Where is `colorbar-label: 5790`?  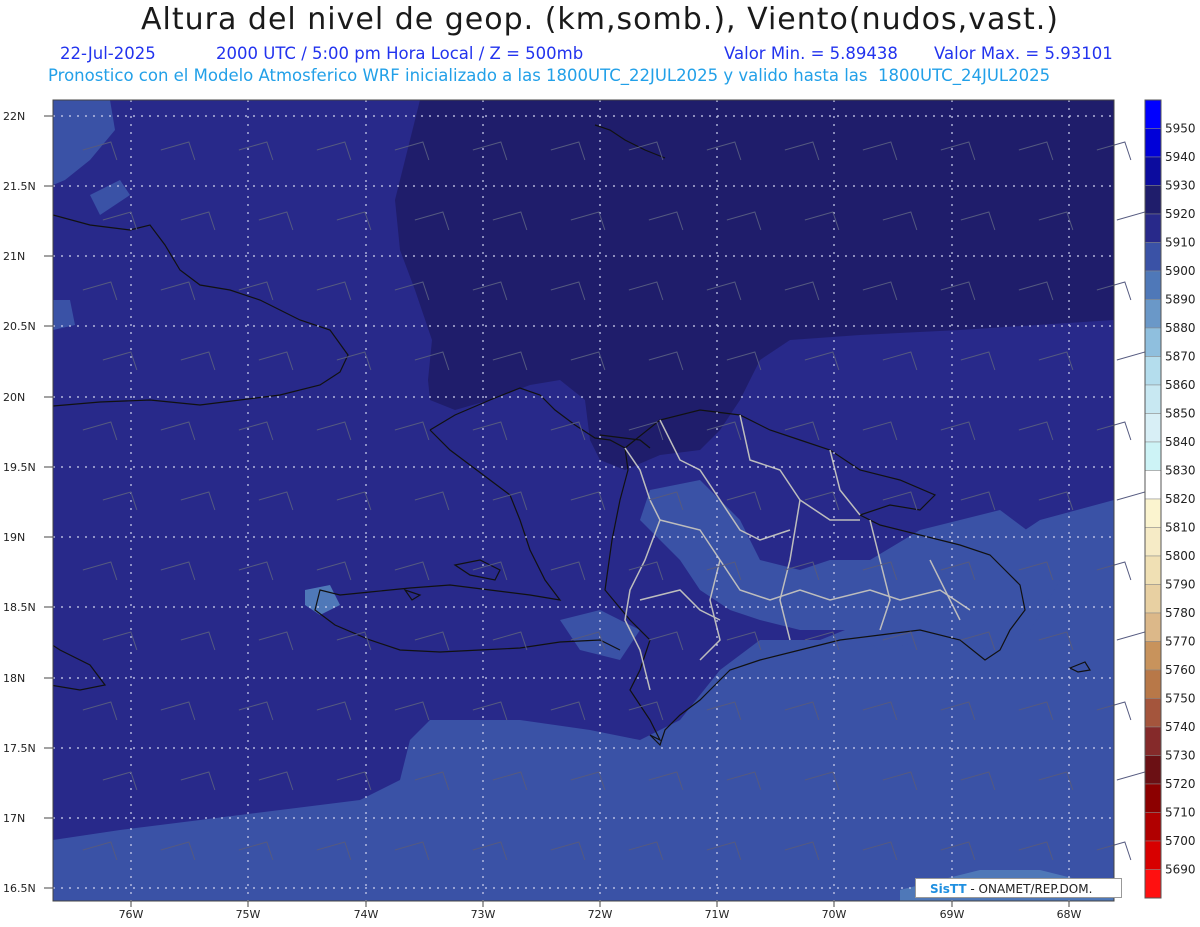 colorbar-label: 5790 is located at coordinates (1180, 585).